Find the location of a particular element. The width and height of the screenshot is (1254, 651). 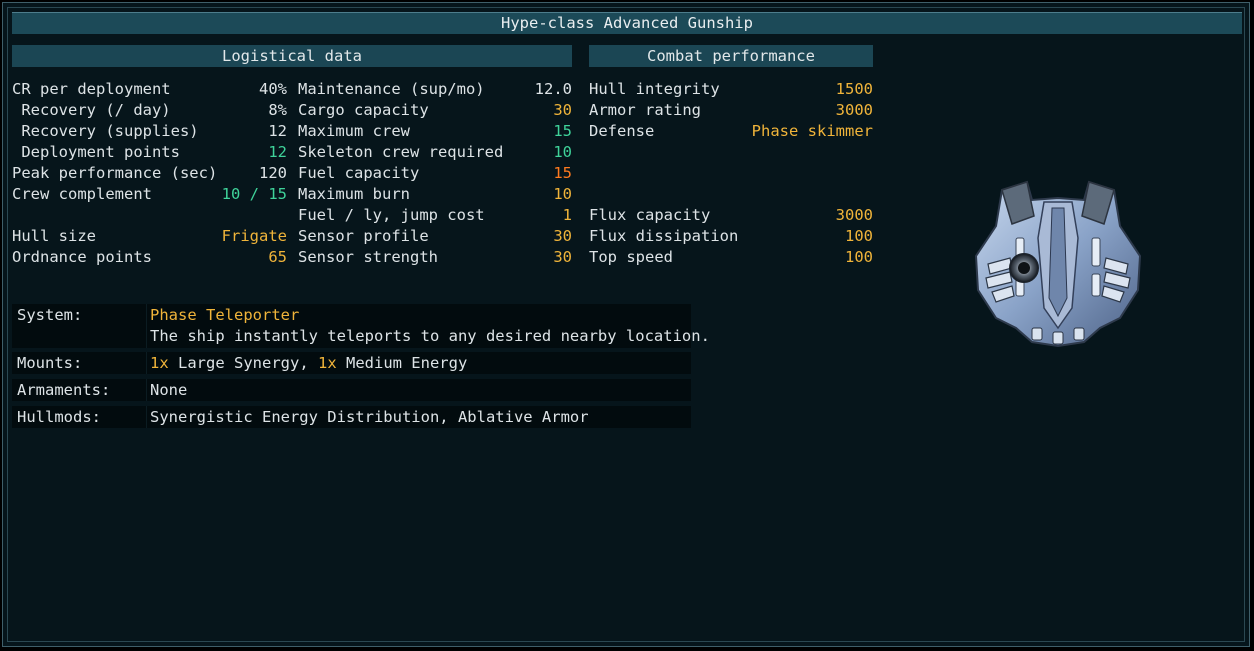

stat-sensor-profile: Sensor profile 30 is located at coordinates (435, 236).